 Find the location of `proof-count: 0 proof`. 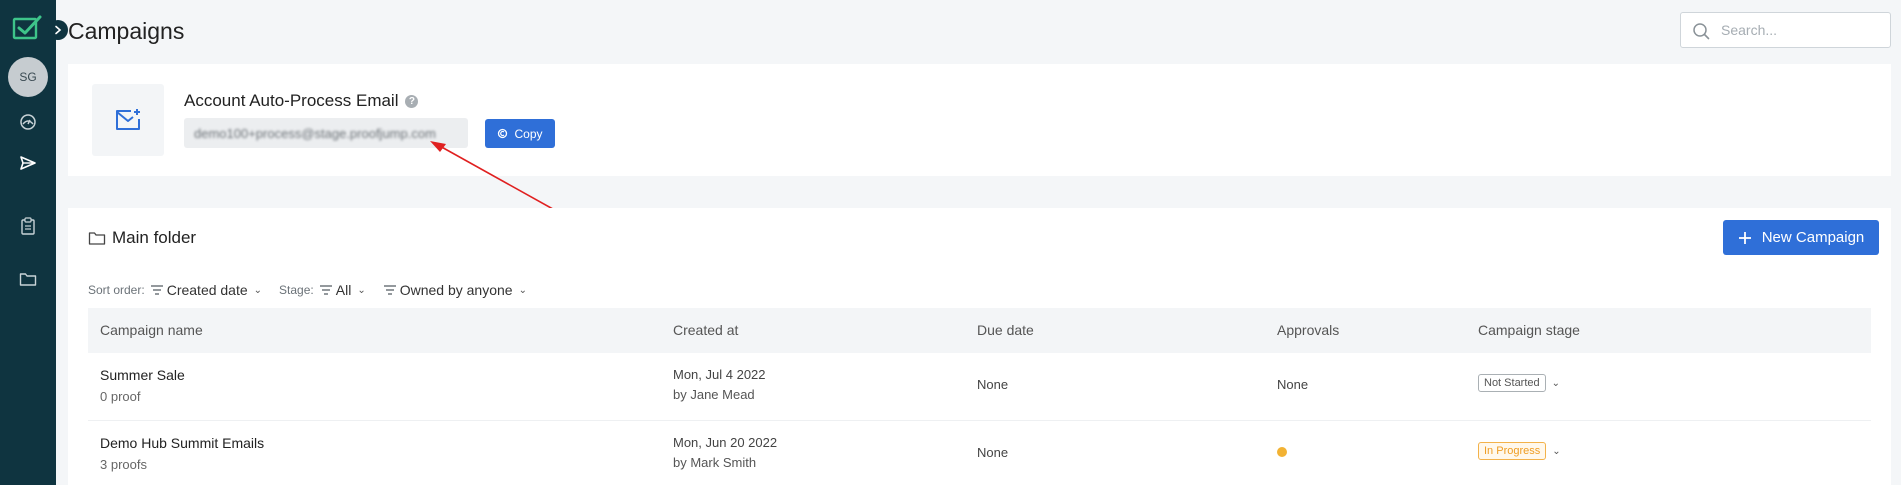

proof-count: 0 proof is located at coordinates (120, 396).